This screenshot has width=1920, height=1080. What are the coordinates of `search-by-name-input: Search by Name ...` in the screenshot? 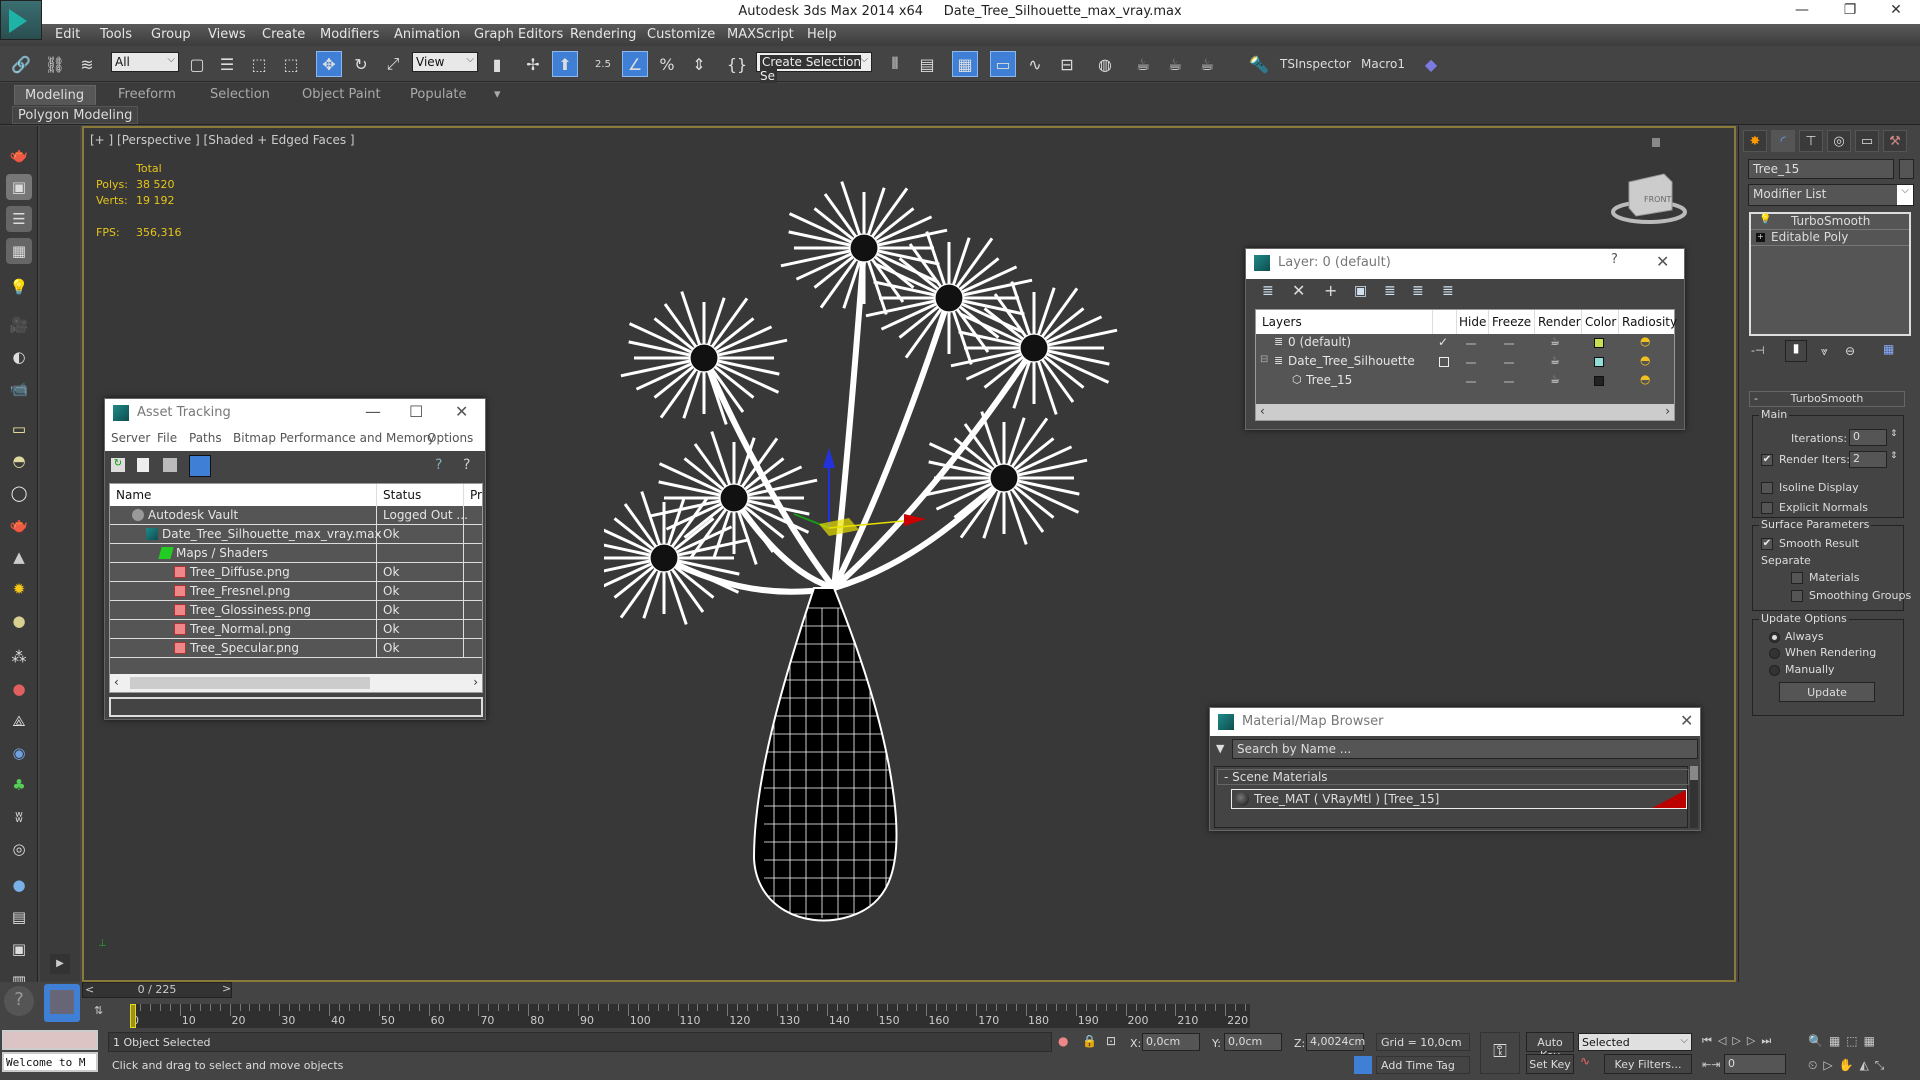 It's located at (1465, 749).